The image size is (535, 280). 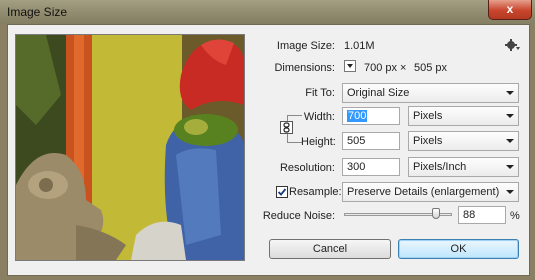 What do you see at coordinates (307, 168) in the screenshot?
I see `resolution-label: Resolution:` at bounding box center [307, 168].